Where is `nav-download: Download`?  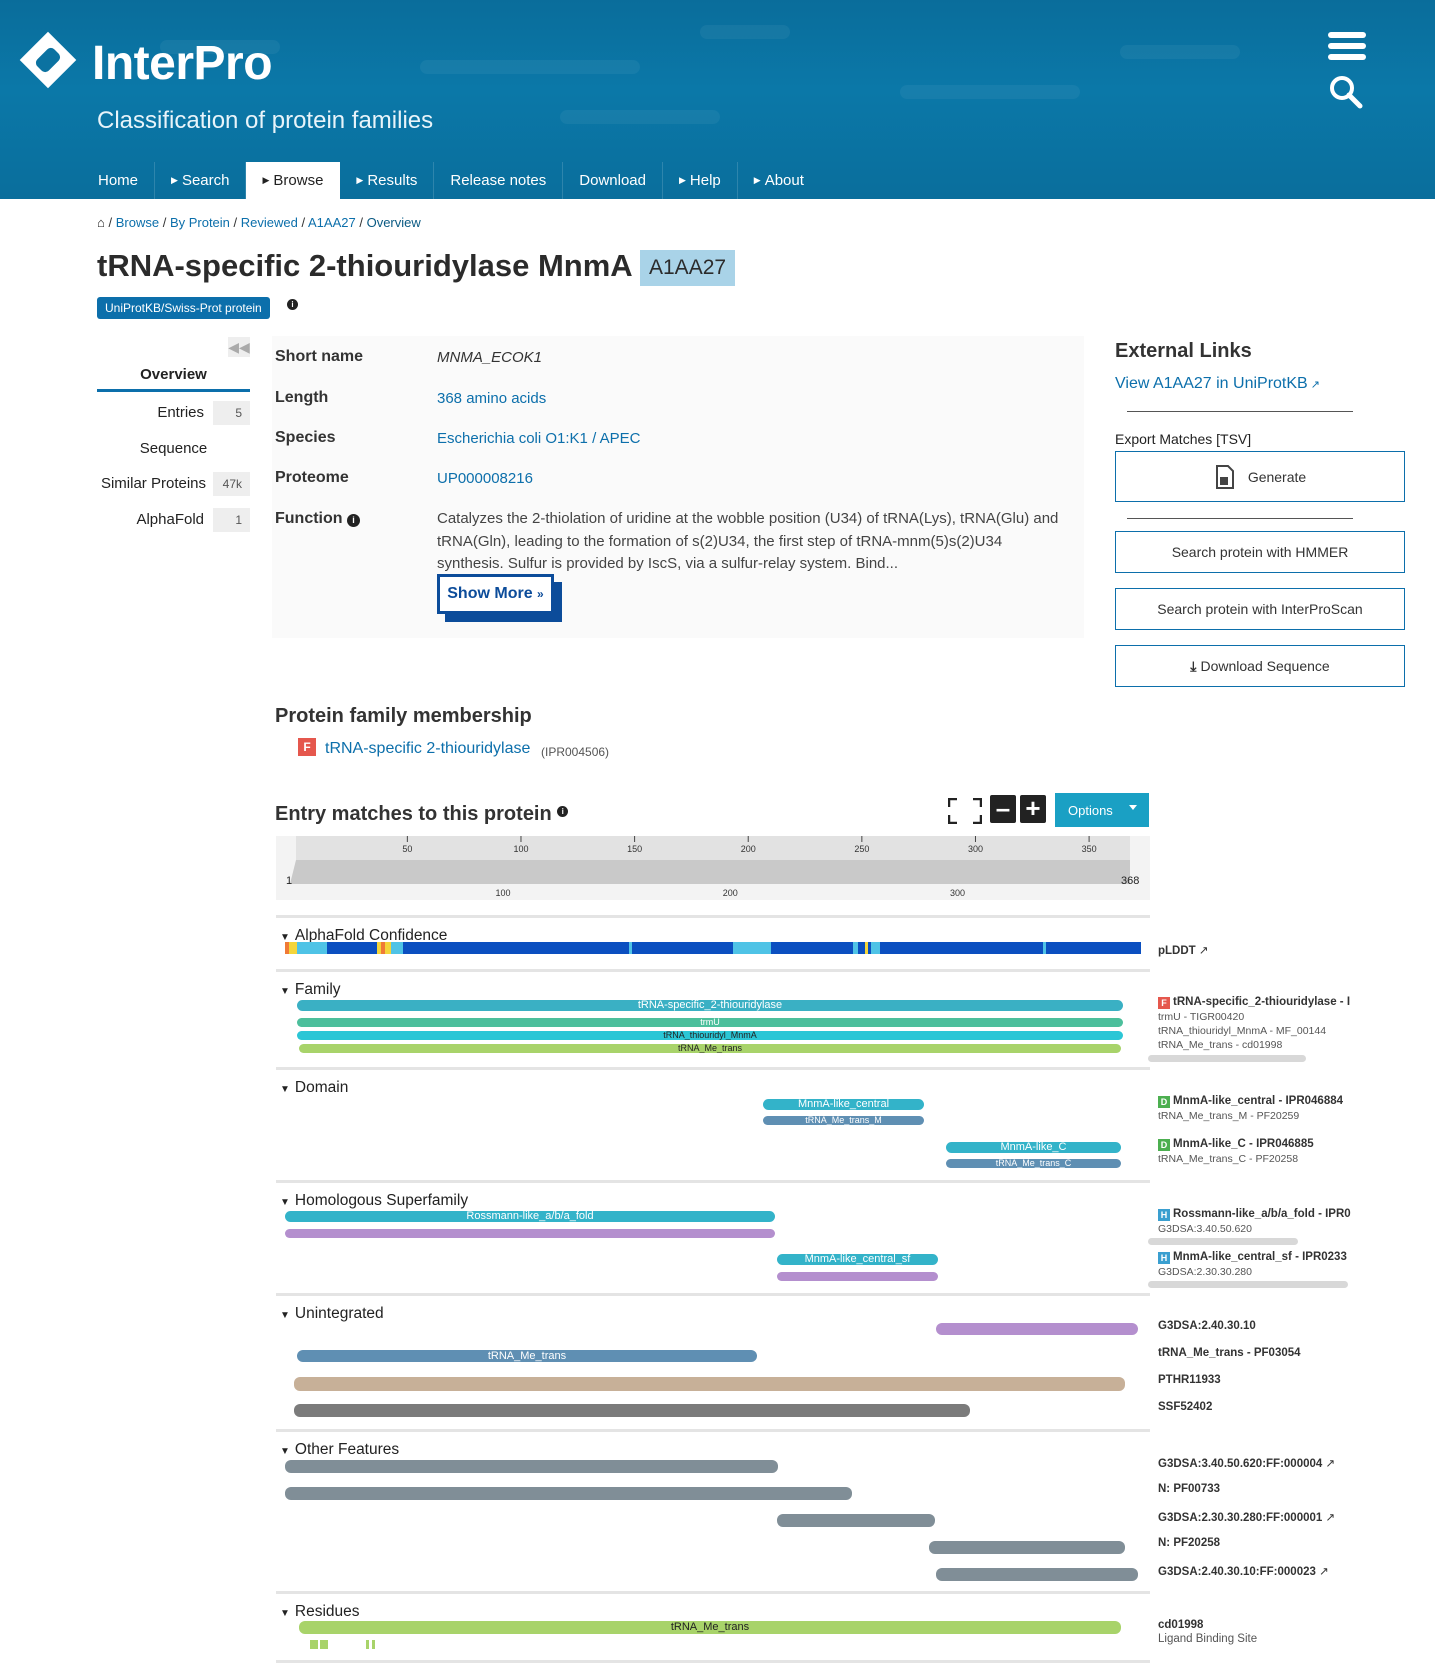 nav-download: Download is located at coordinates (613, 180).